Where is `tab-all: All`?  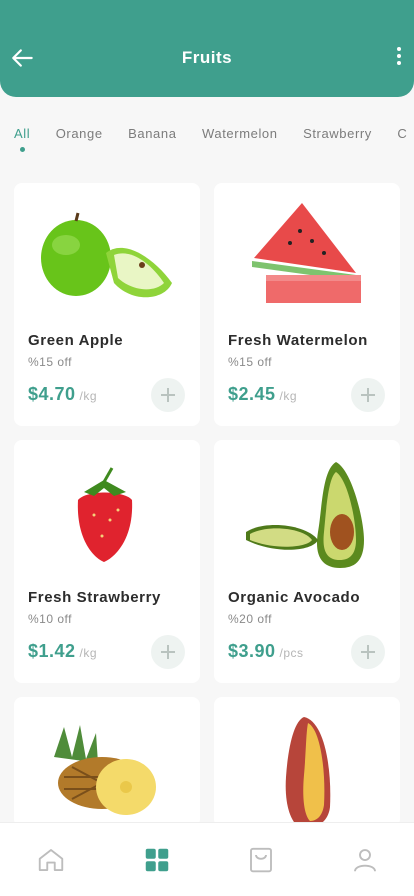 tab-all: All is located at coordinates (22, 139).